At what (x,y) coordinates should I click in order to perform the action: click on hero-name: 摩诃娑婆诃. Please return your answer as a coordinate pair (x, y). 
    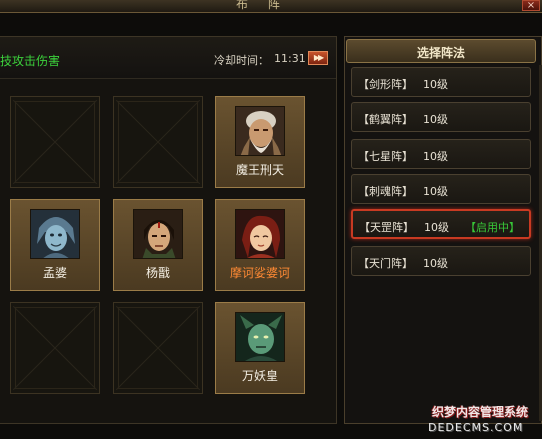
    Looking at the image, I should click on (259, 273).